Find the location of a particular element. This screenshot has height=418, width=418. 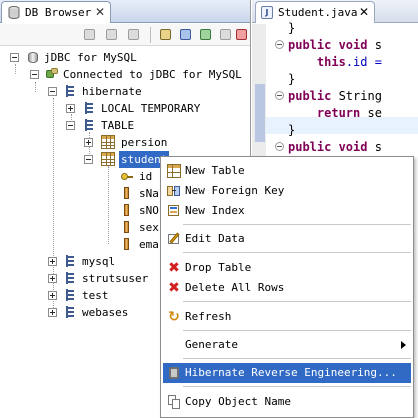

java-file-icon: J is located at coordinates (267, 12).